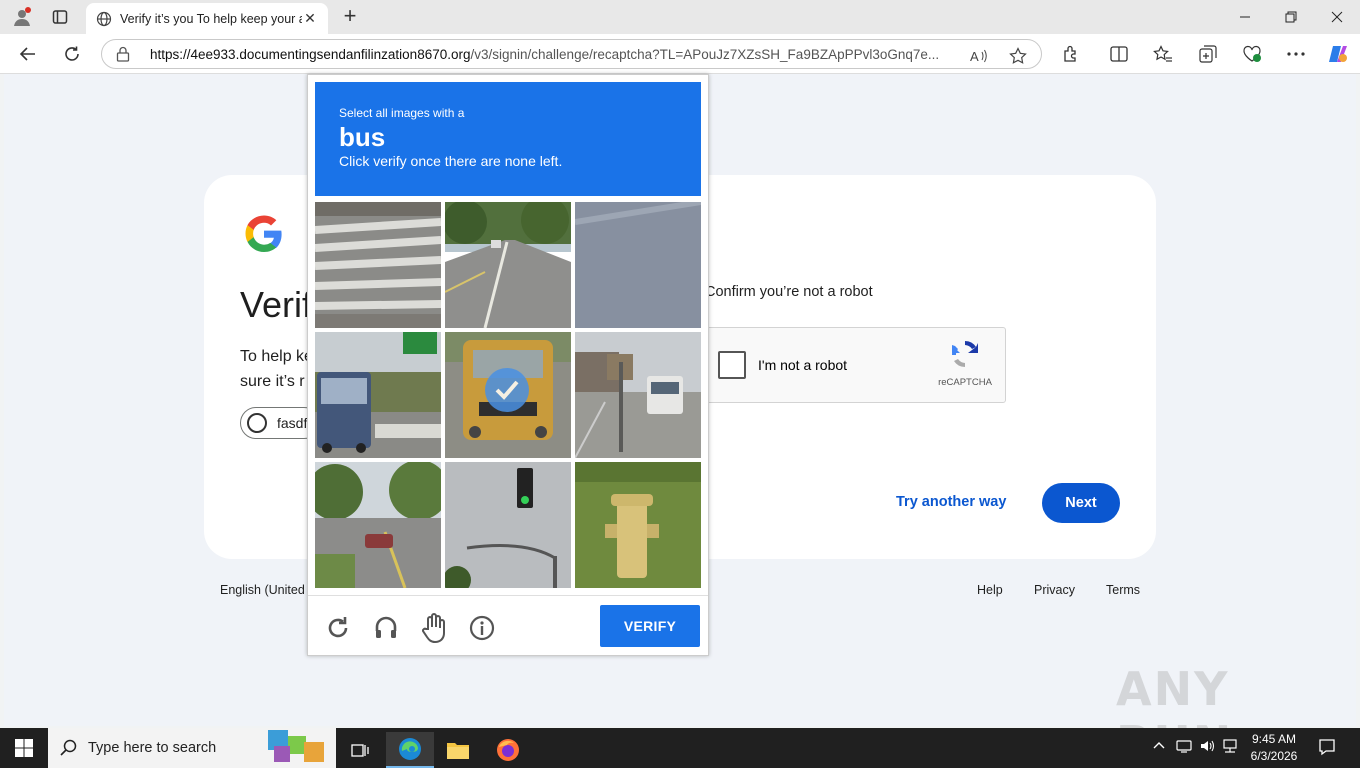 The height and width of the screenshot is (768, 1360). What do you see at coordinates (1245, 17) in the screenshot?
I see `minimize-button` at bounding box center [1245, 17].